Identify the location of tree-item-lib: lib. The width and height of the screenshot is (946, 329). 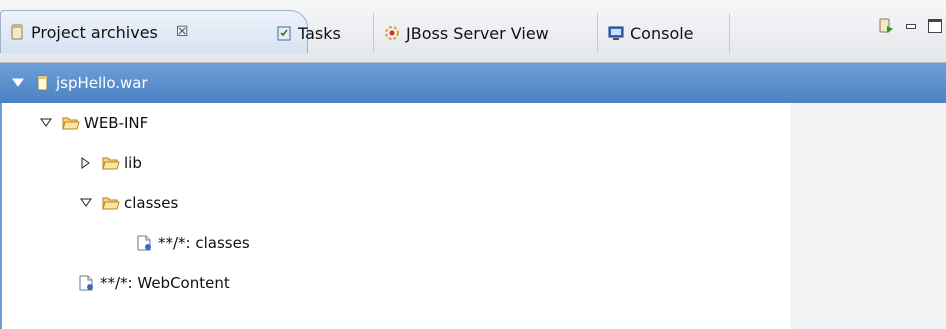
(395, 163).